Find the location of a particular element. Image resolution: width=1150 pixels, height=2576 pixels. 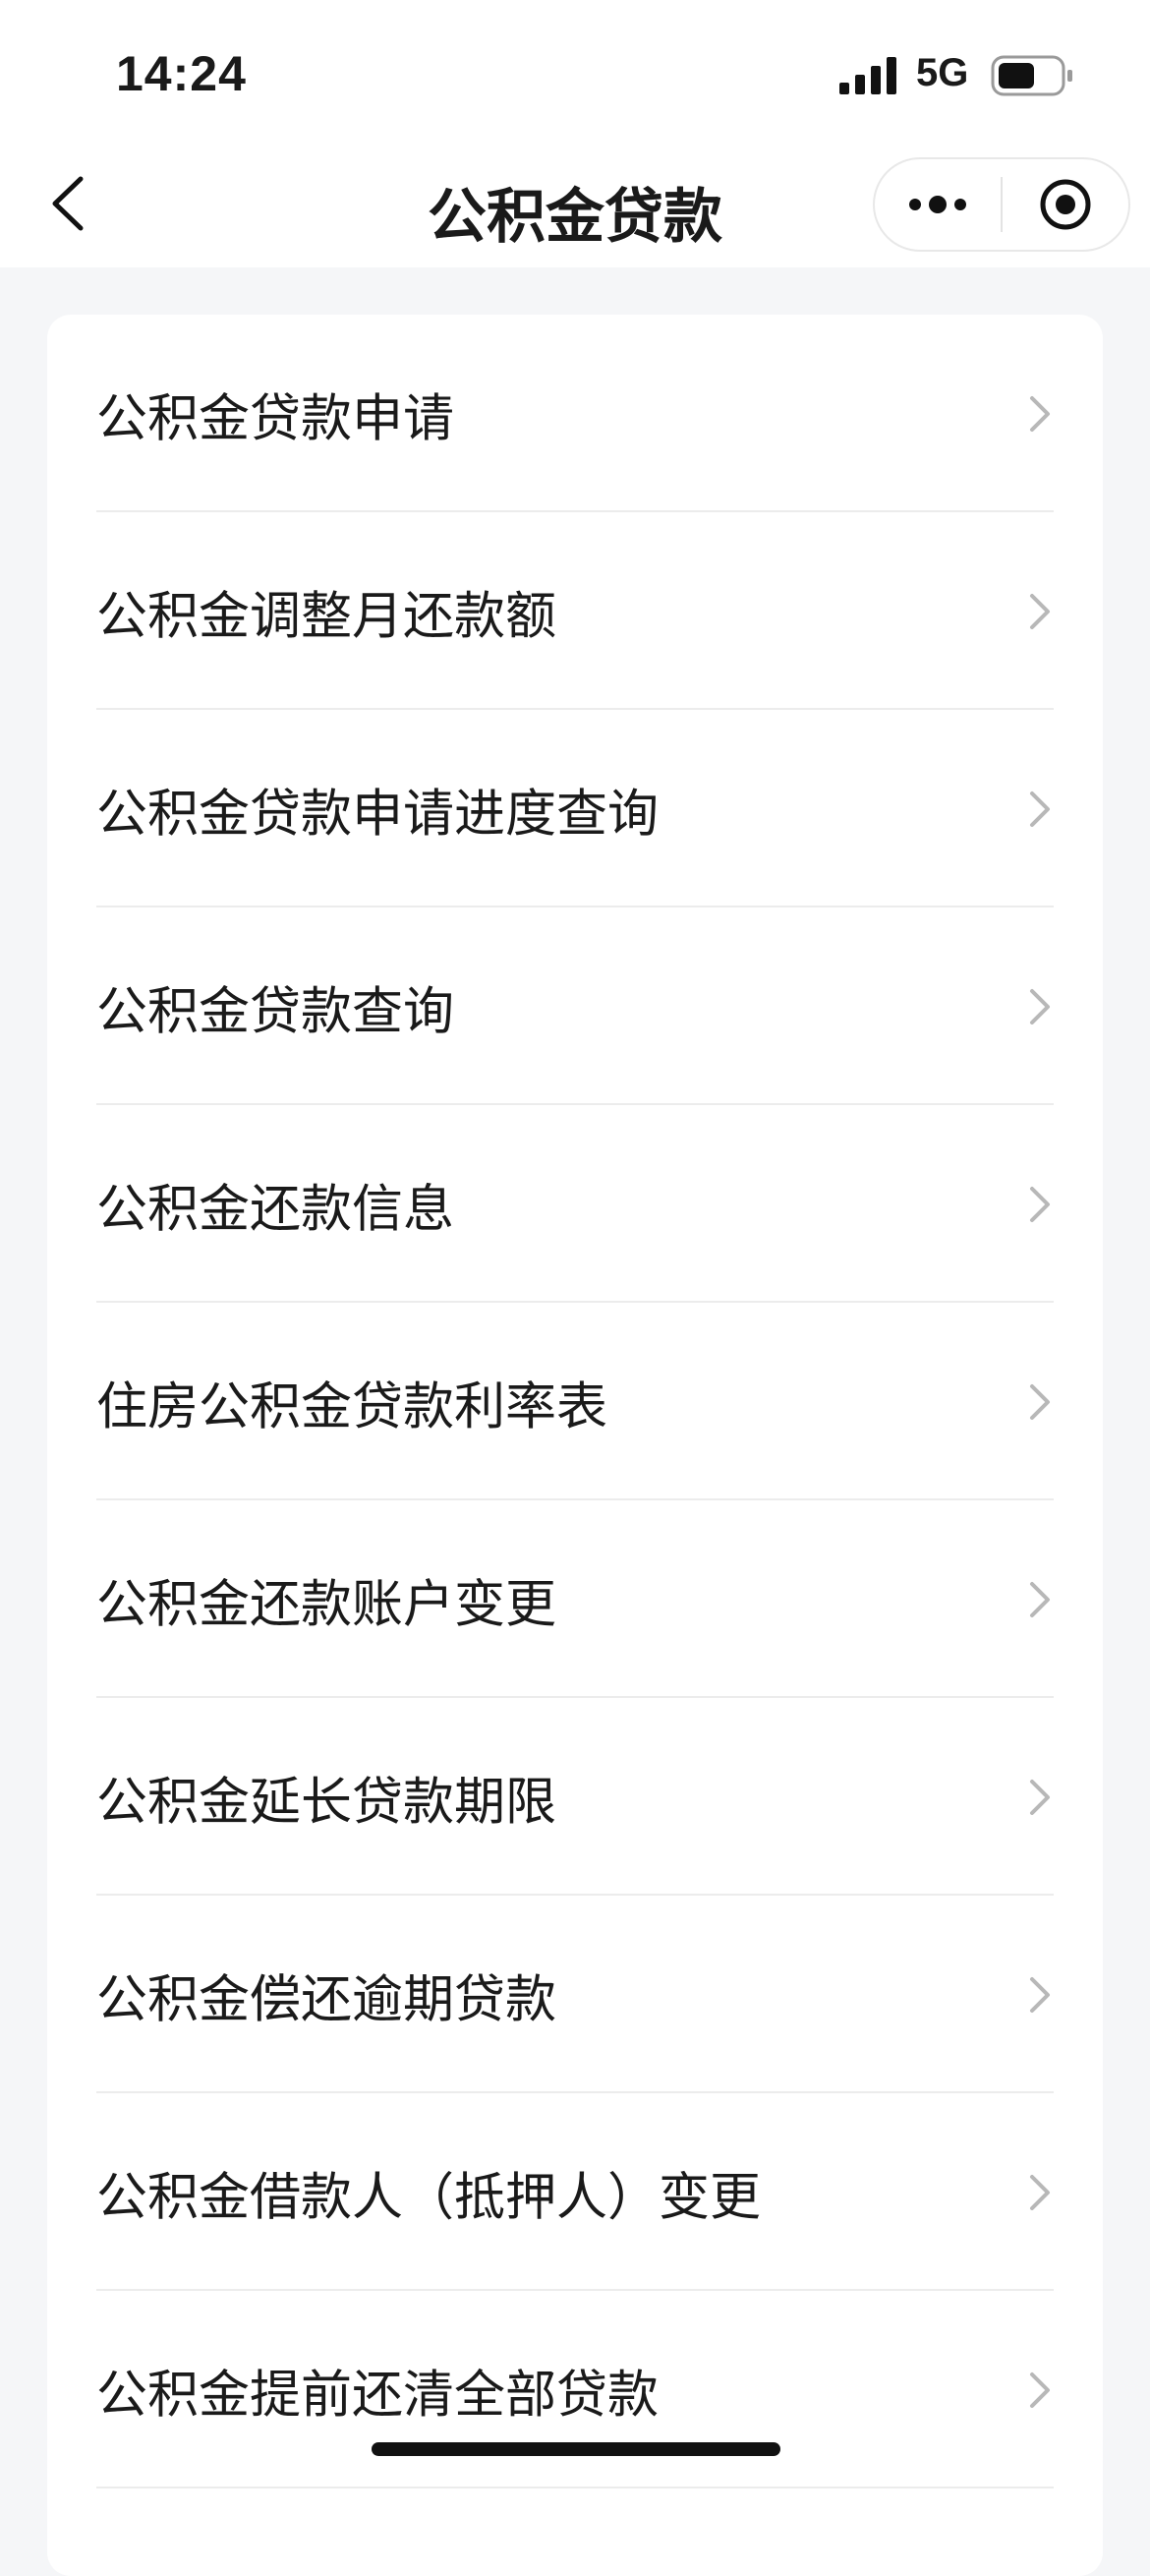

menu-item: 公积金延长贷款期限 is located at coordinates (575, 1797).